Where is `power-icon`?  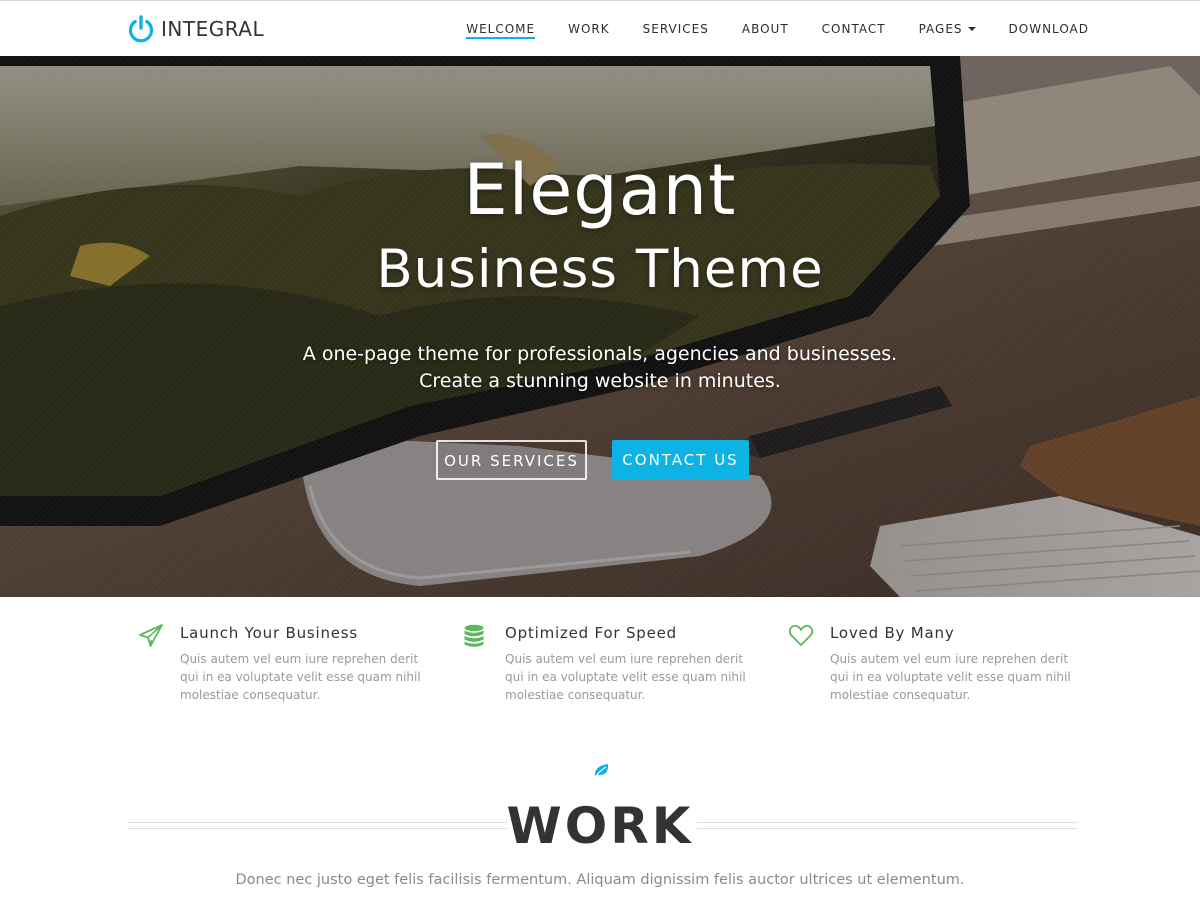 power-icon is located at coordinates (141, 29).